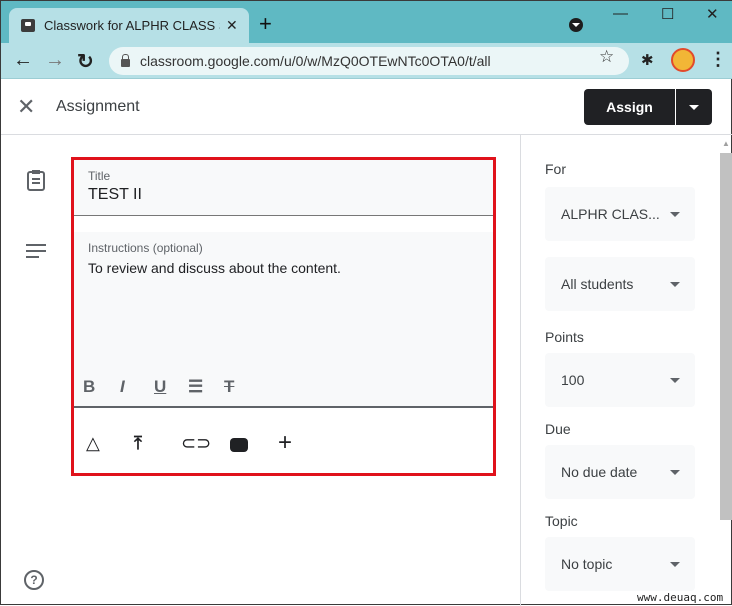 The height and width of the screenshot is (606, 732). Describe the element at coordinates (36, 180) in the screenshot. I see `assignment-icon` at that location.